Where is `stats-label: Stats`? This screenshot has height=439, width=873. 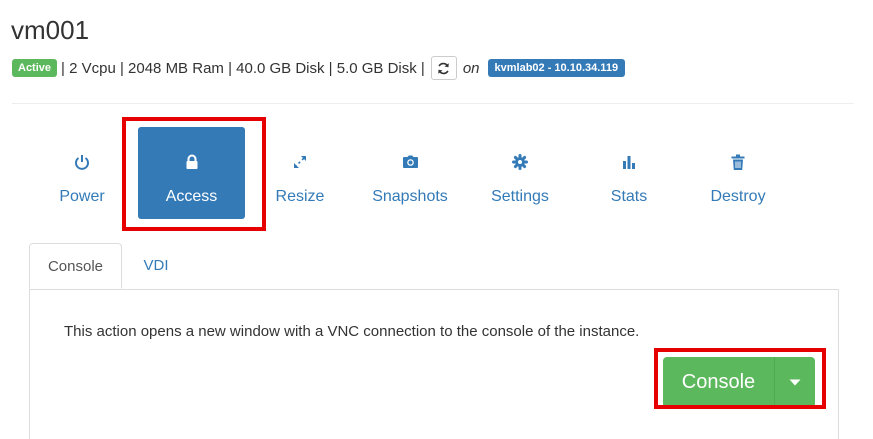 stats-label: Stats is located at coordinates (629, 196).